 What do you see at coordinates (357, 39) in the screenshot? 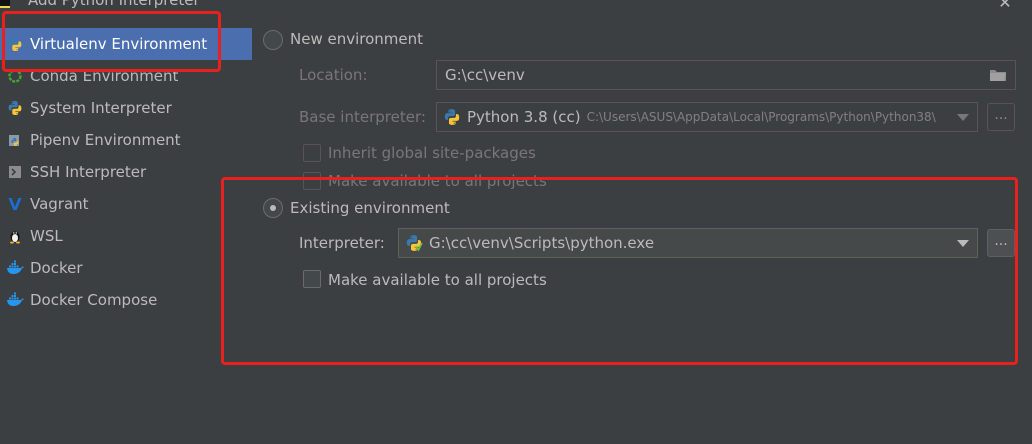
I see `new-environment-label: New environment` at bounding box center [357, 39].